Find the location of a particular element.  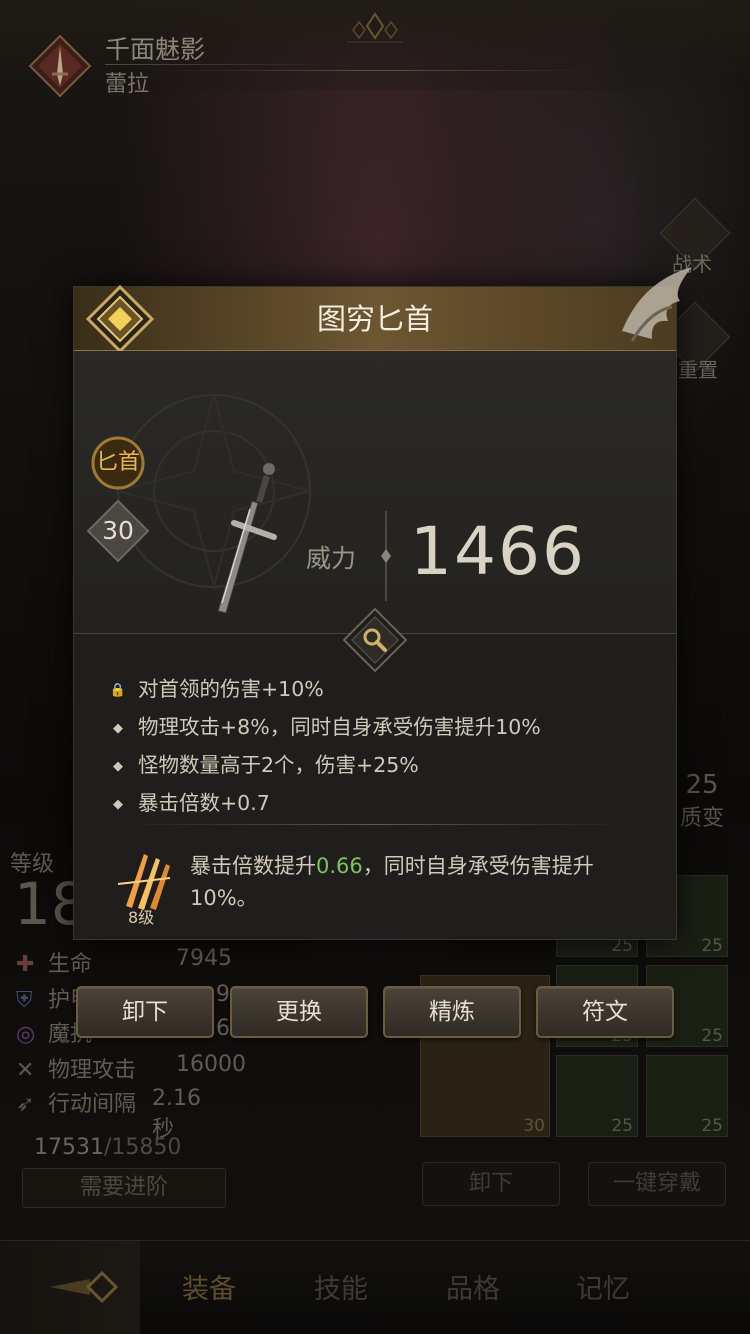

stat-value: 6 is located at coordinates (223, 1028).